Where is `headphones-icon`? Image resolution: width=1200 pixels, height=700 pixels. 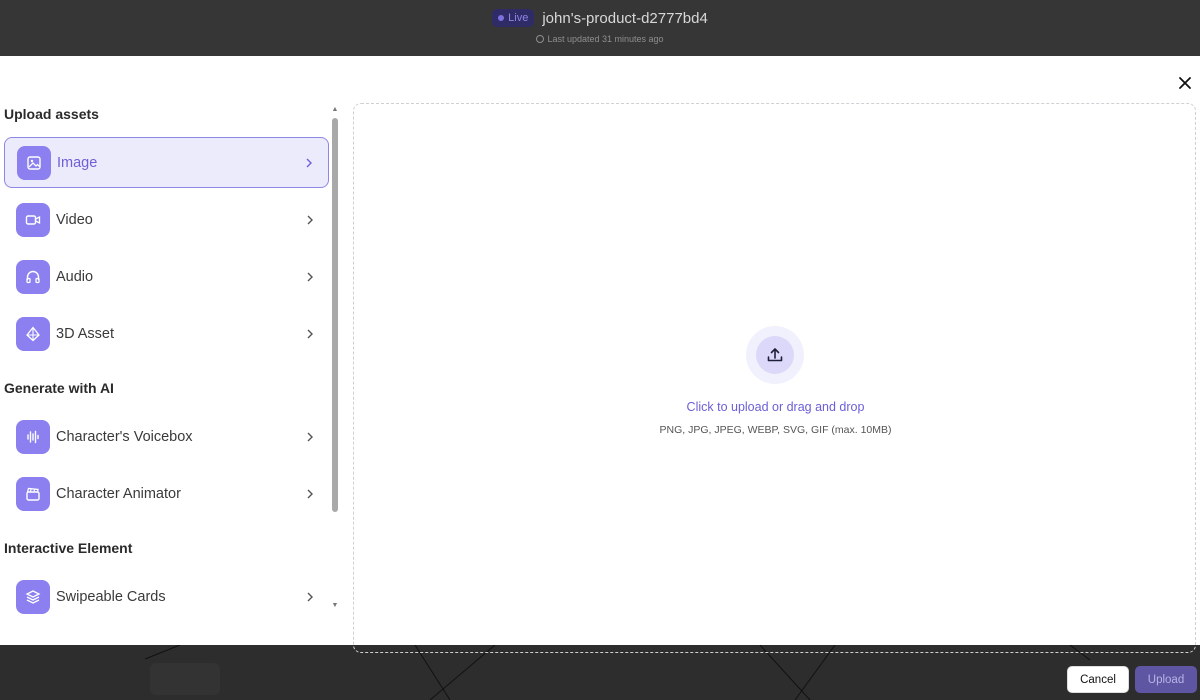 headphones-icon is located at coordinates (33, 276).